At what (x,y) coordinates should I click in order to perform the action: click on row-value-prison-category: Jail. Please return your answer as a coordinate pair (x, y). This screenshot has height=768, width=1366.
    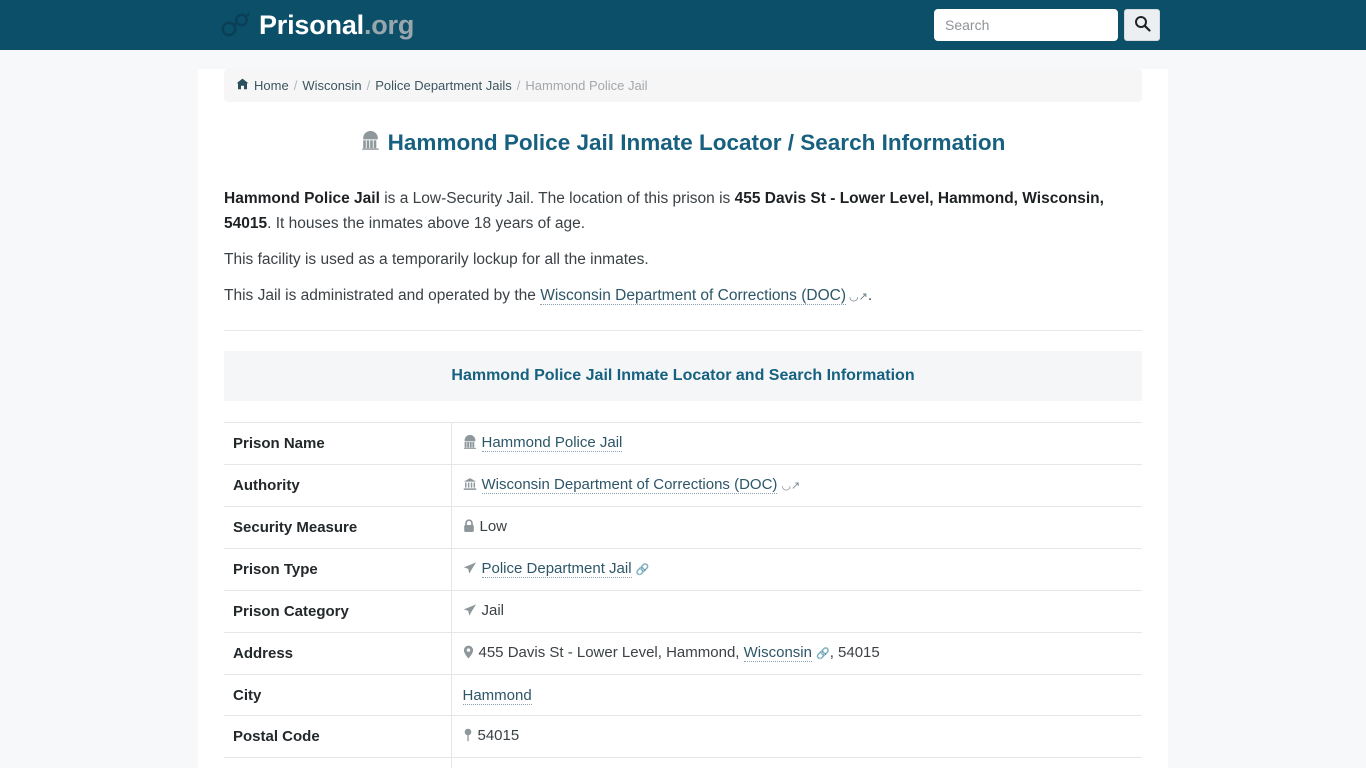
    Looking at the image, I should click on (796, 612).